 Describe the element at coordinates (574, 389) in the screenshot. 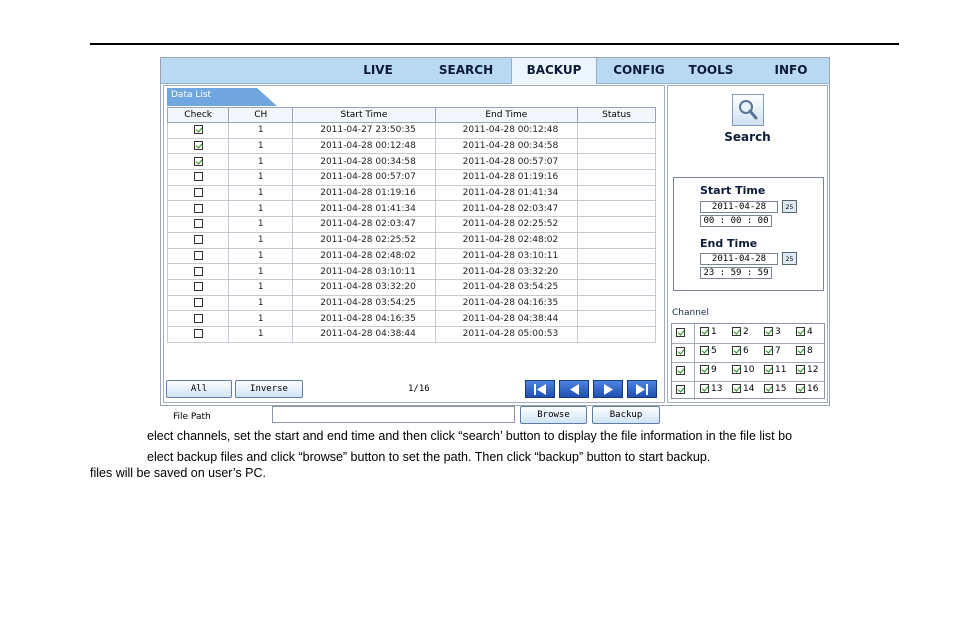

I see `prev-page-icon` at that location.